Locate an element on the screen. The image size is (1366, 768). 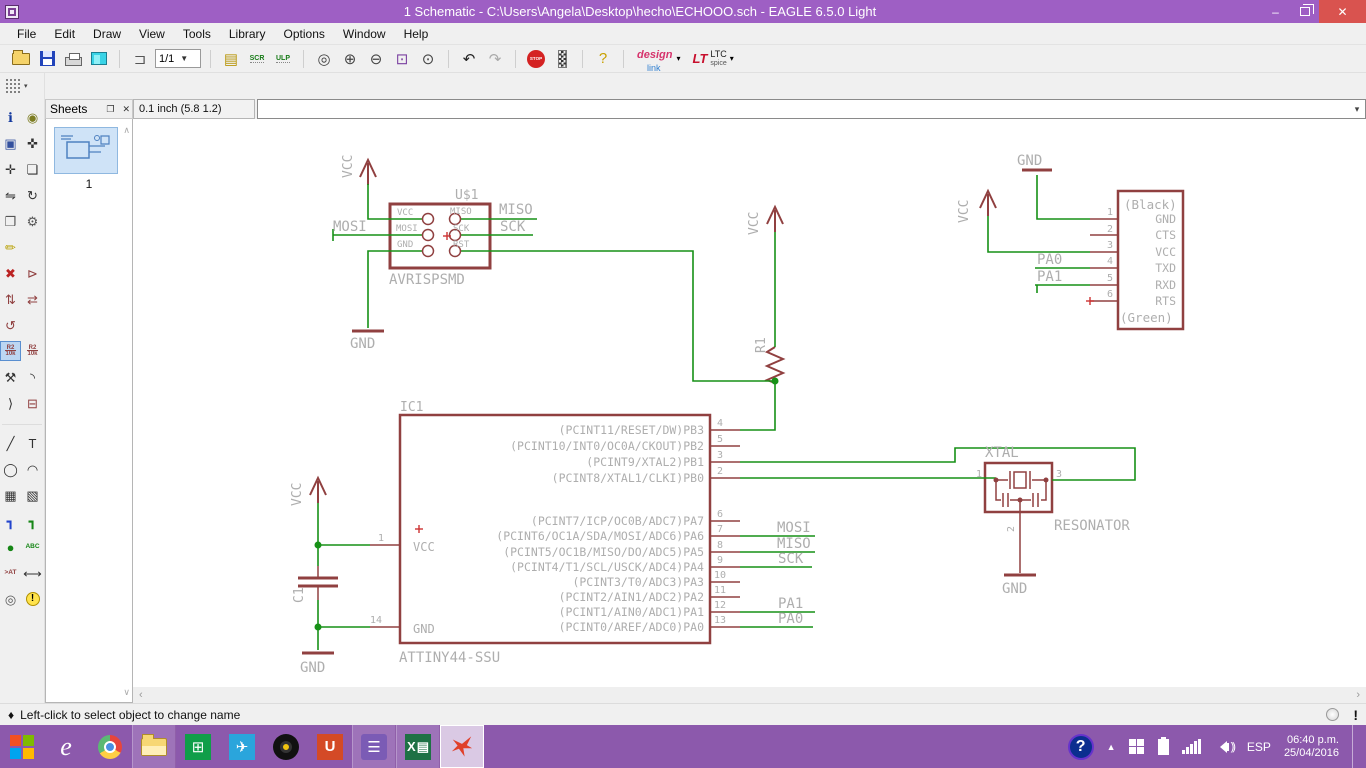
tool-circle: ◯ is located at coordinates (10, 469).